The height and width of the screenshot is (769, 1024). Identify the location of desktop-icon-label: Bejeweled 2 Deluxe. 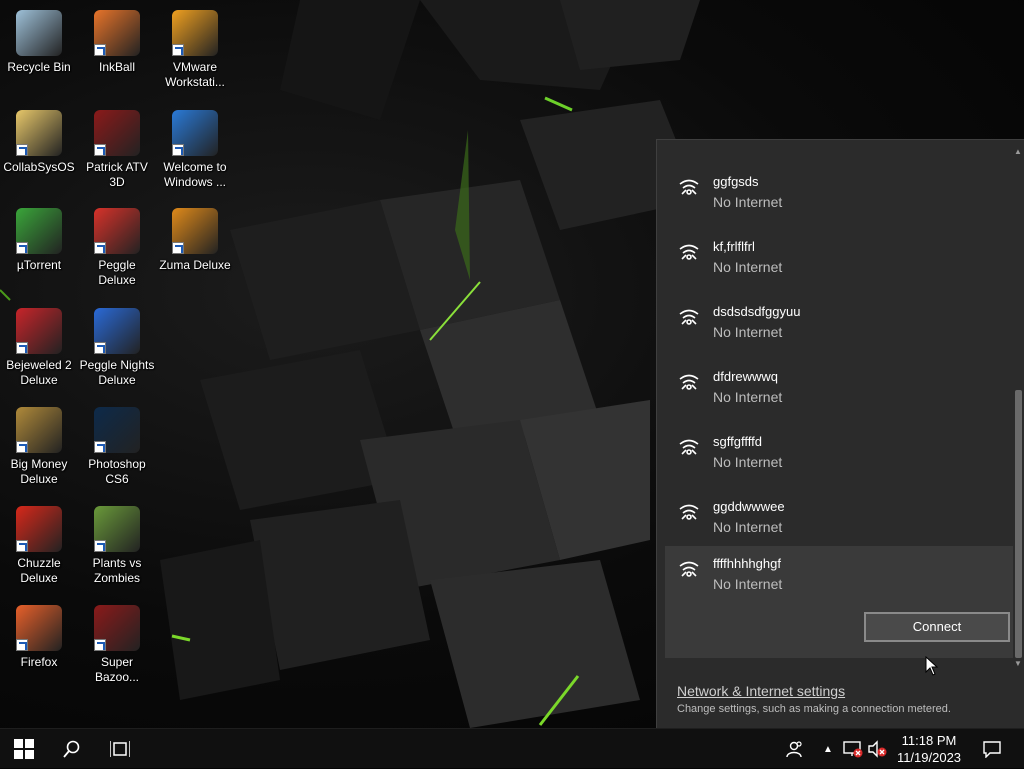
(39, 372).